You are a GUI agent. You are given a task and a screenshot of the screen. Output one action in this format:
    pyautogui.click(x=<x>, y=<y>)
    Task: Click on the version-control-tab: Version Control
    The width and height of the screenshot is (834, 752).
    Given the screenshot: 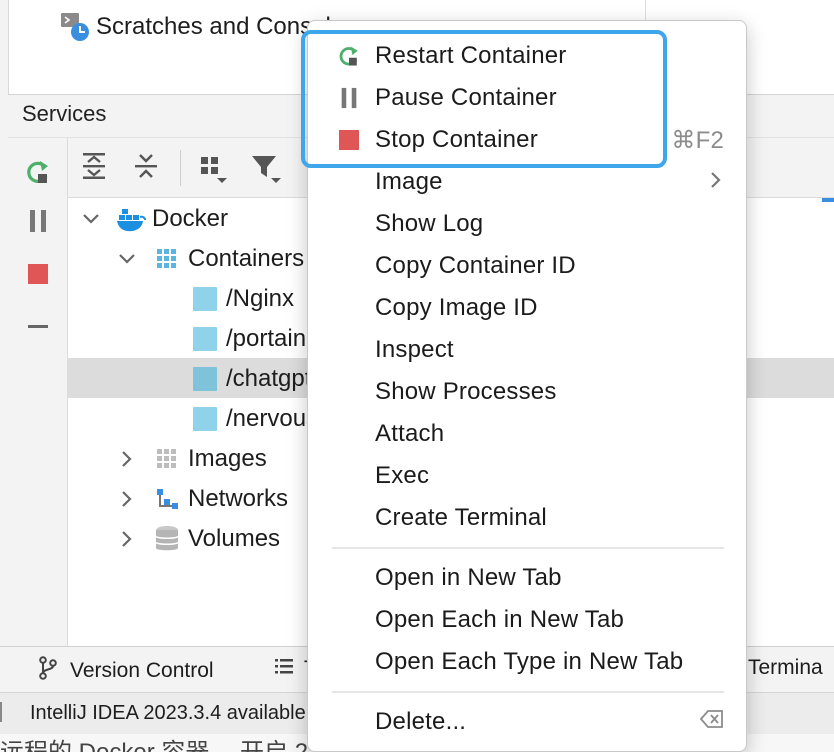 What is the action you would take?
    pyautogui.click(x=126, y=671)
    